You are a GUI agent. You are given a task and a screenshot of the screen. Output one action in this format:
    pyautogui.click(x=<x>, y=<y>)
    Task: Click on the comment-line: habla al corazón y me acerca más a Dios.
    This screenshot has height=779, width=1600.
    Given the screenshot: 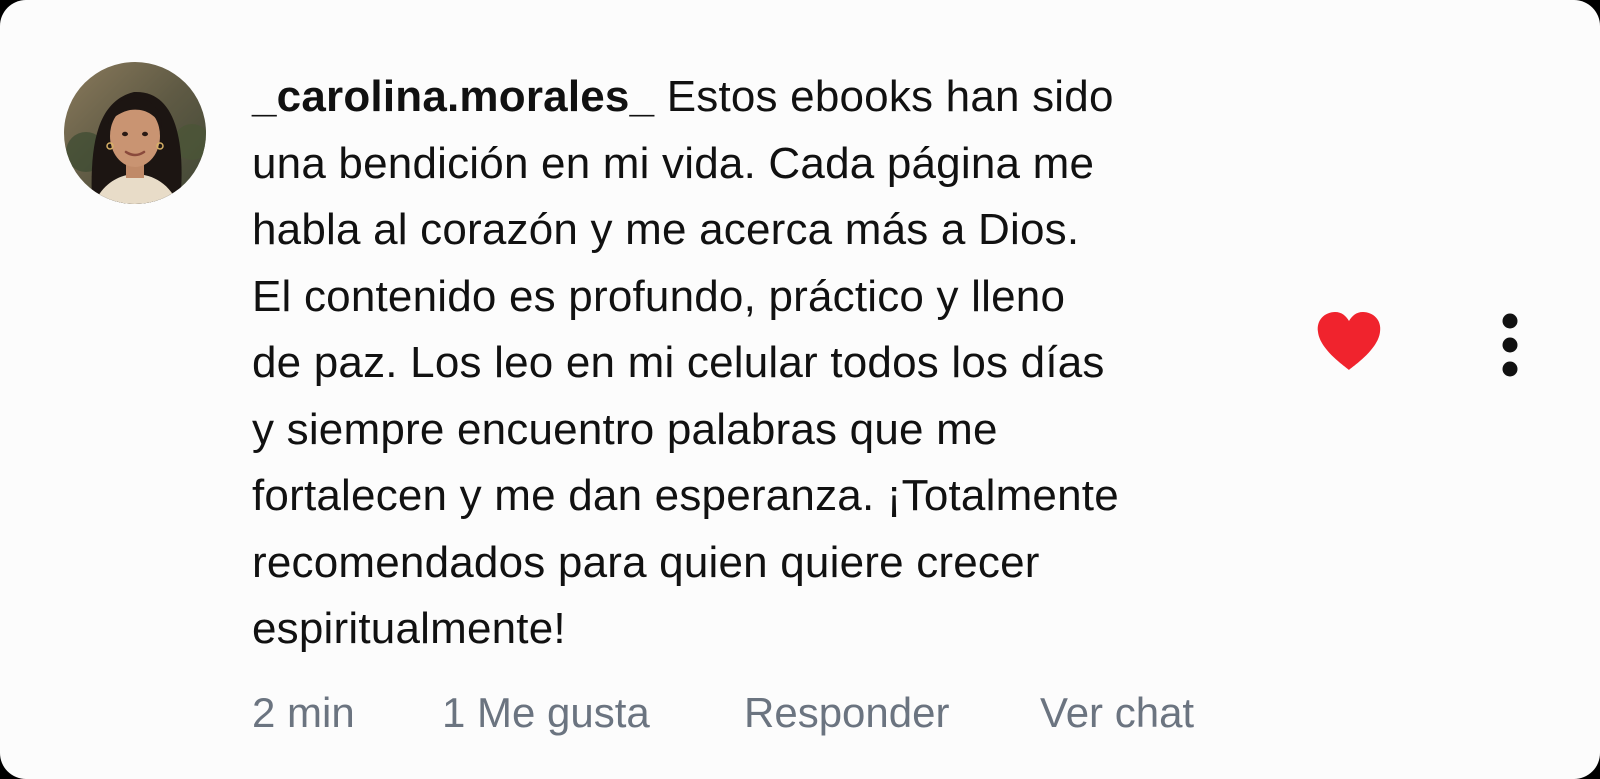 What is the action you would take?
    pyautogui.click(x=666, y=229)
    